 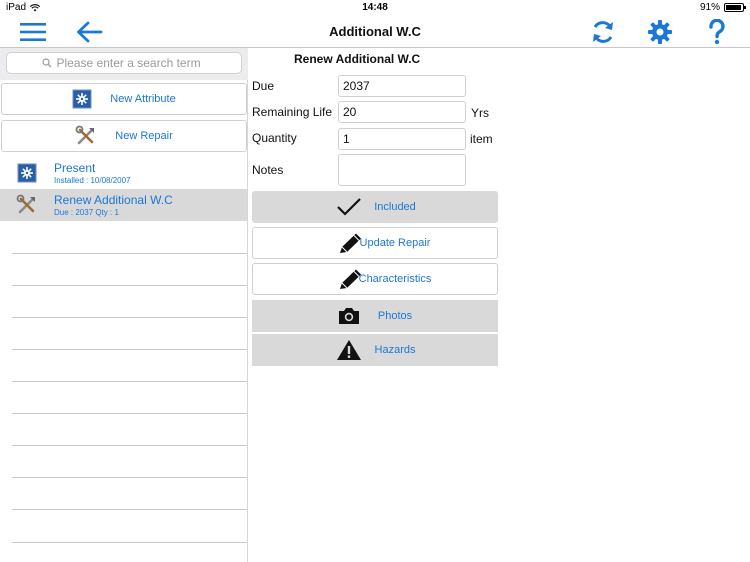 I want to click on status-bar: iPad 14:48 91%, so click(x=375, y=8).